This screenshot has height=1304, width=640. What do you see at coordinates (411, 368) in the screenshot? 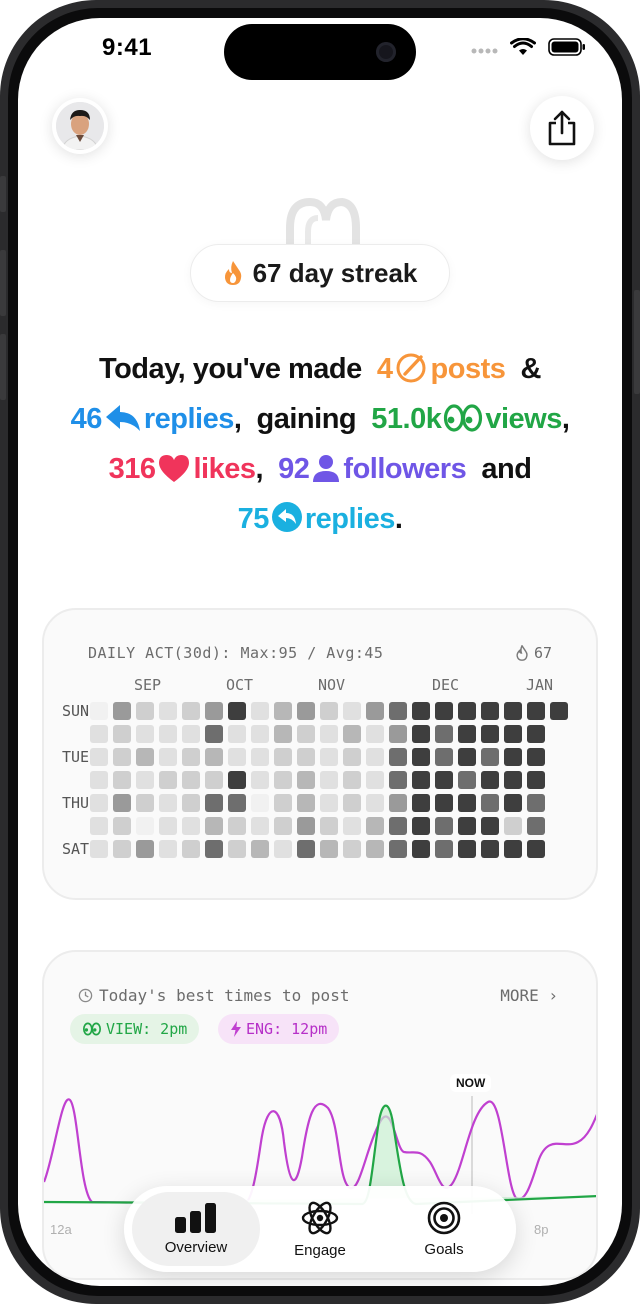
I see `compose-icon` at bounding box center [411, 368].